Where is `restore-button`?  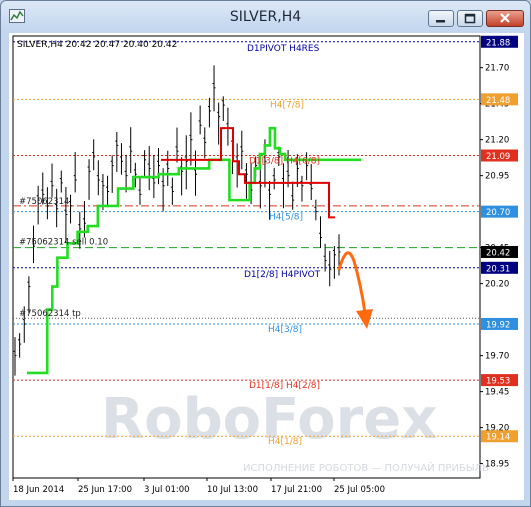 restore-button is located at coordinates (470, 18).